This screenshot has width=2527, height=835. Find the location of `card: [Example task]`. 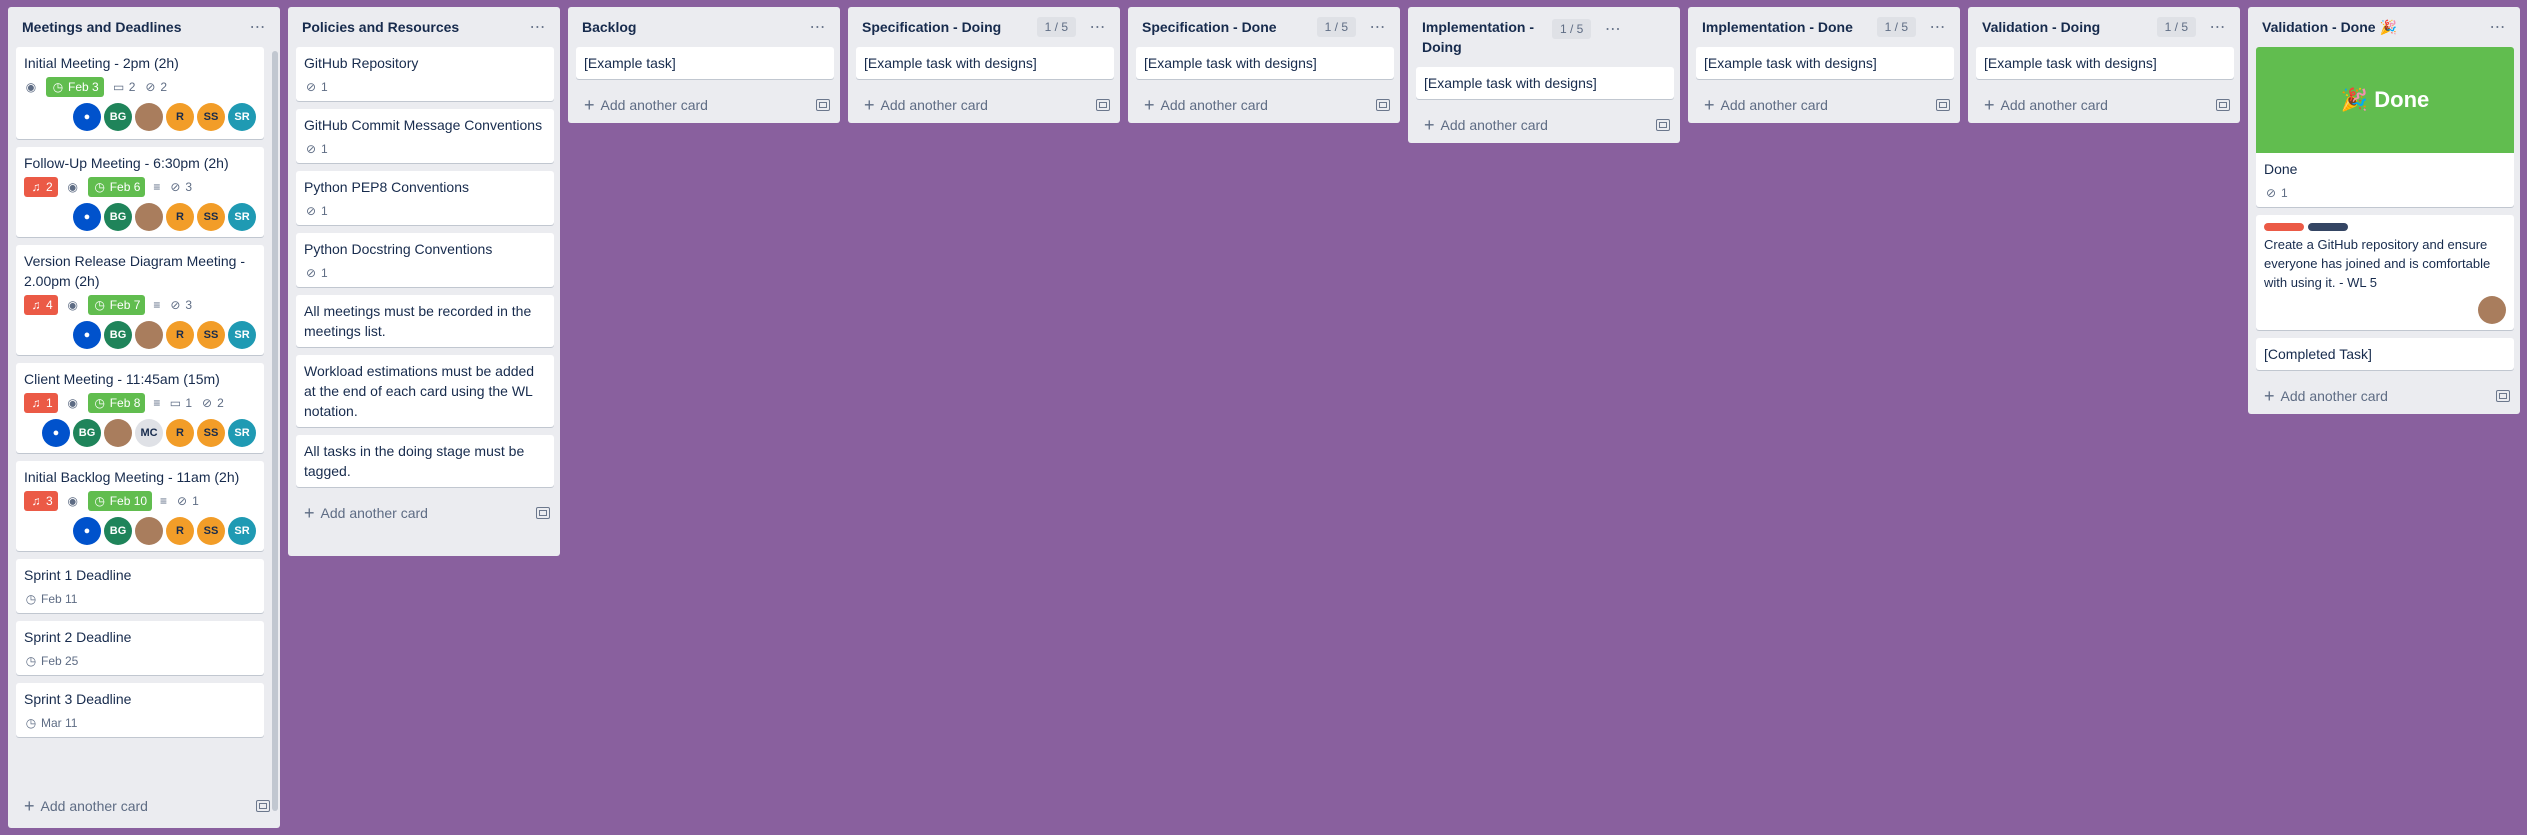

card: [Example task] is located at coordinates (705, 63).